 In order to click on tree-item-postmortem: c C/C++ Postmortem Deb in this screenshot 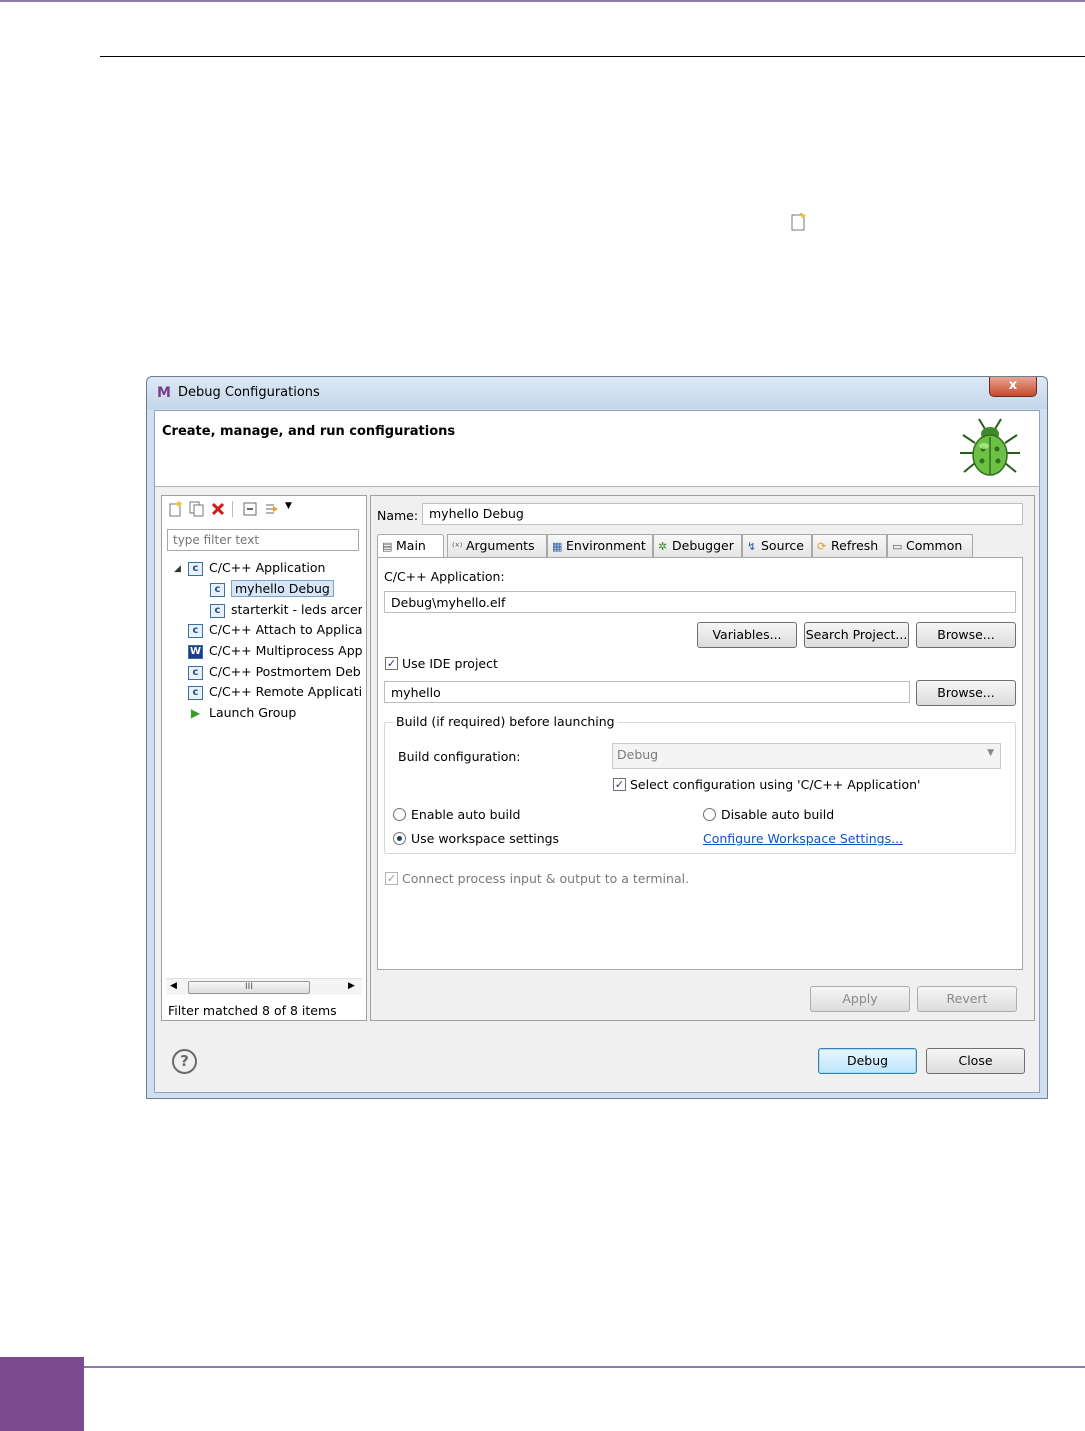, I will do `click(274, 672)`.